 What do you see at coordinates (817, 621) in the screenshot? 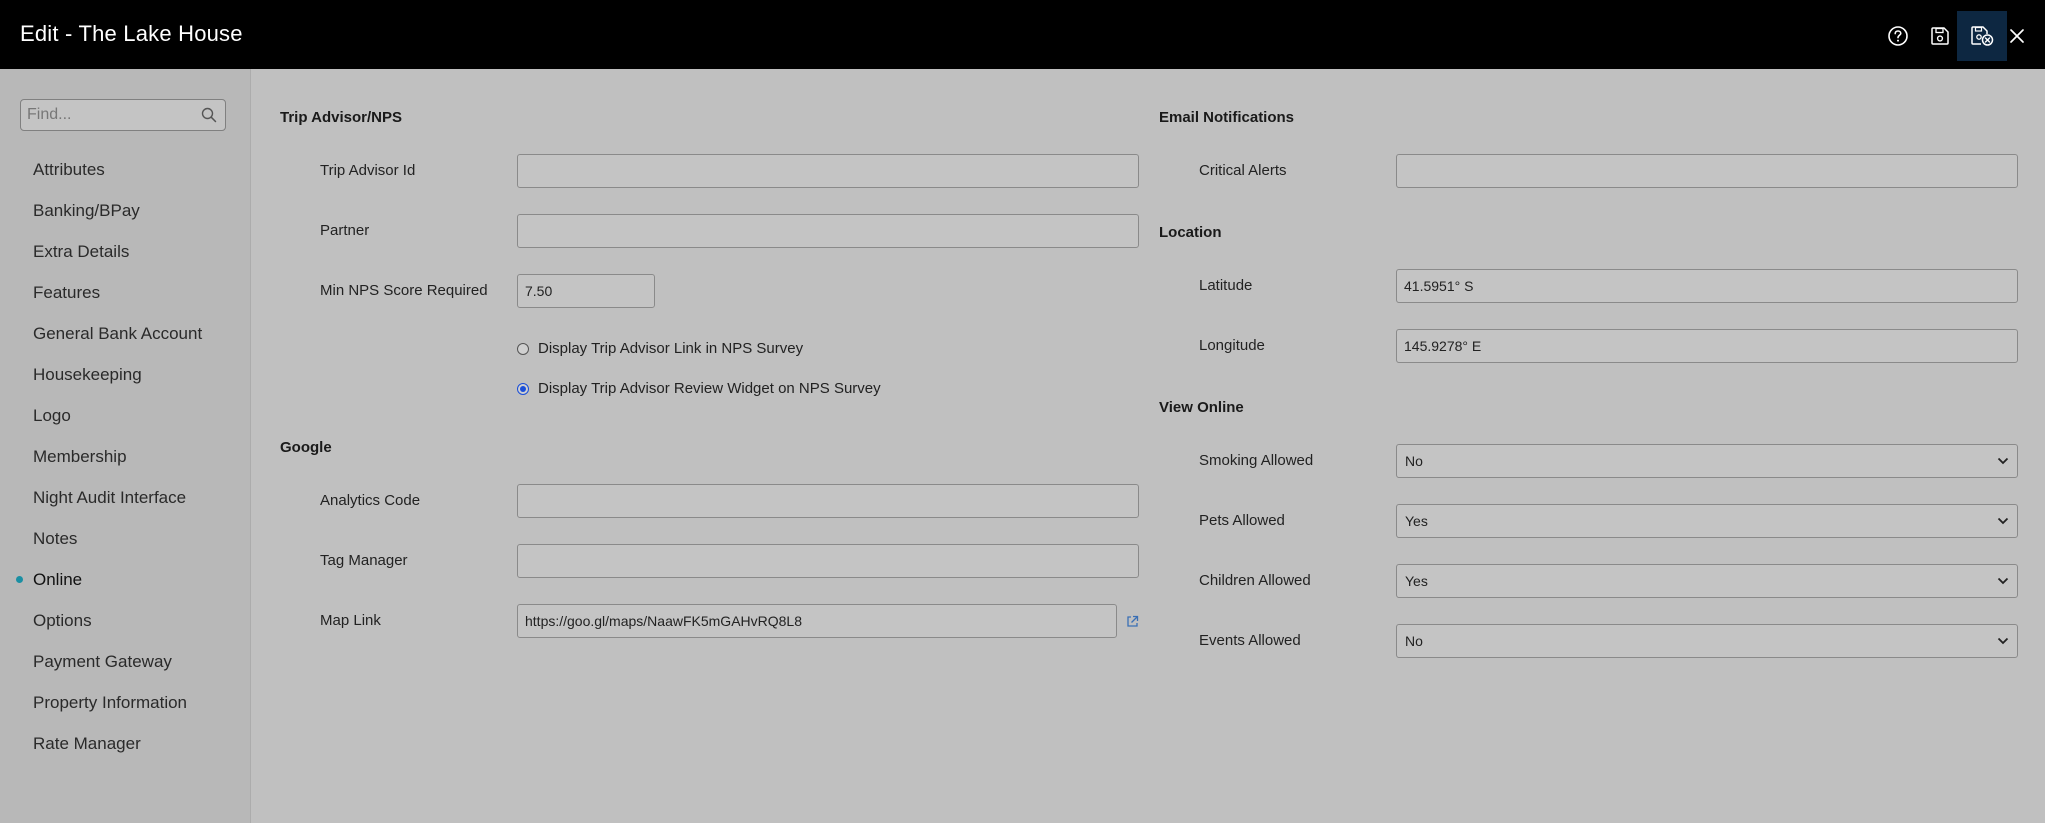
I see `map-link-input` at bounding box center [817, 621].